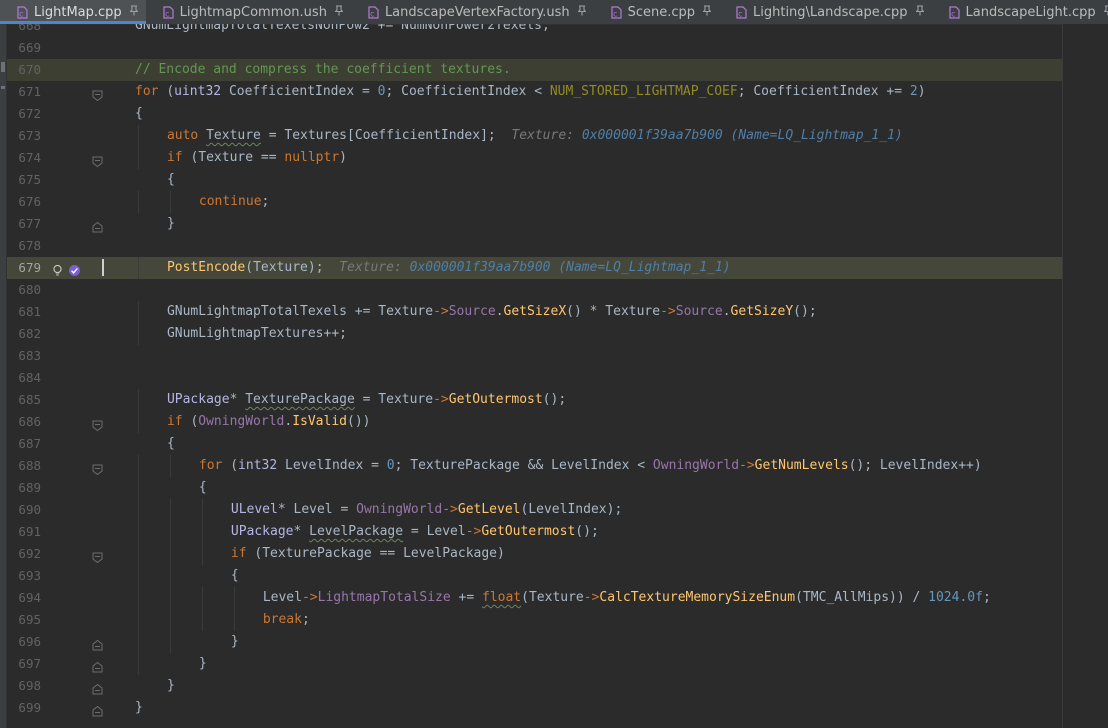 This screenshot has width=1108, height=728. What do you see at coordinates (24, 135) in the screenshot?
I see `line-number: 673` at bounding box center [24, 135].